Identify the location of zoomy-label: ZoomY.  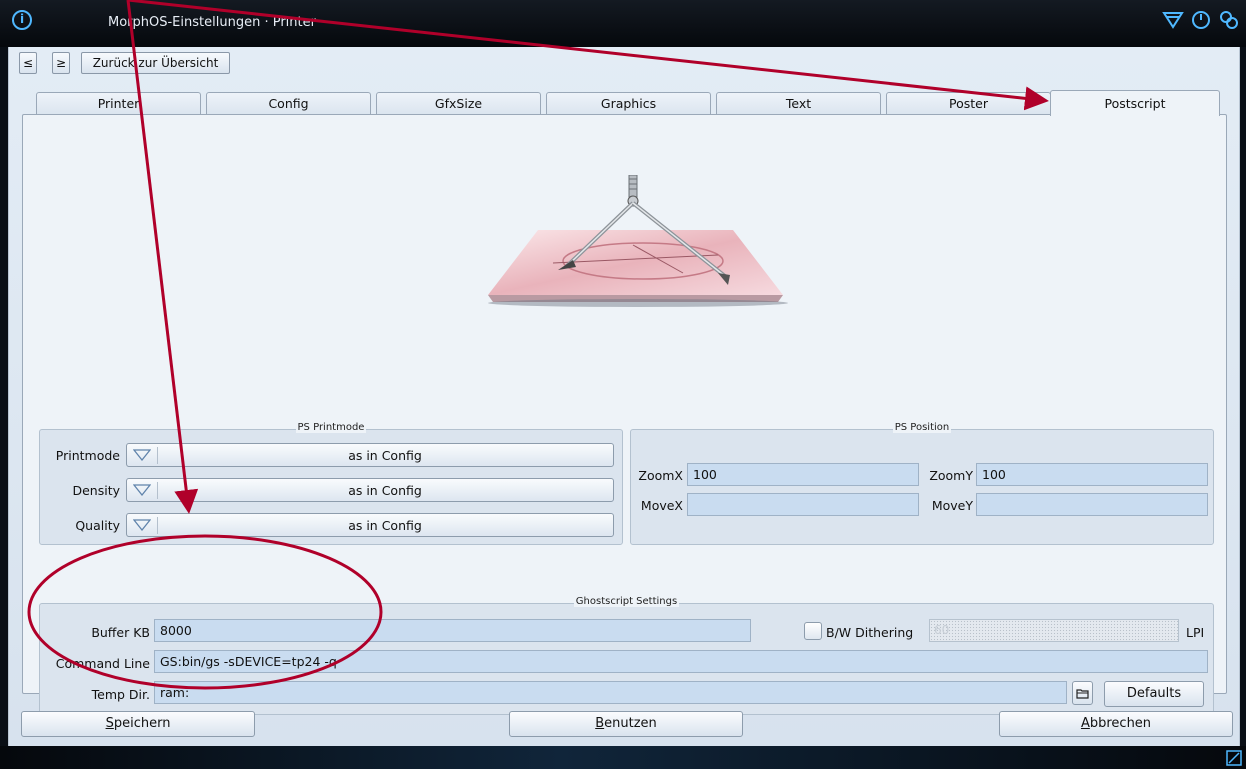
(951, 475).